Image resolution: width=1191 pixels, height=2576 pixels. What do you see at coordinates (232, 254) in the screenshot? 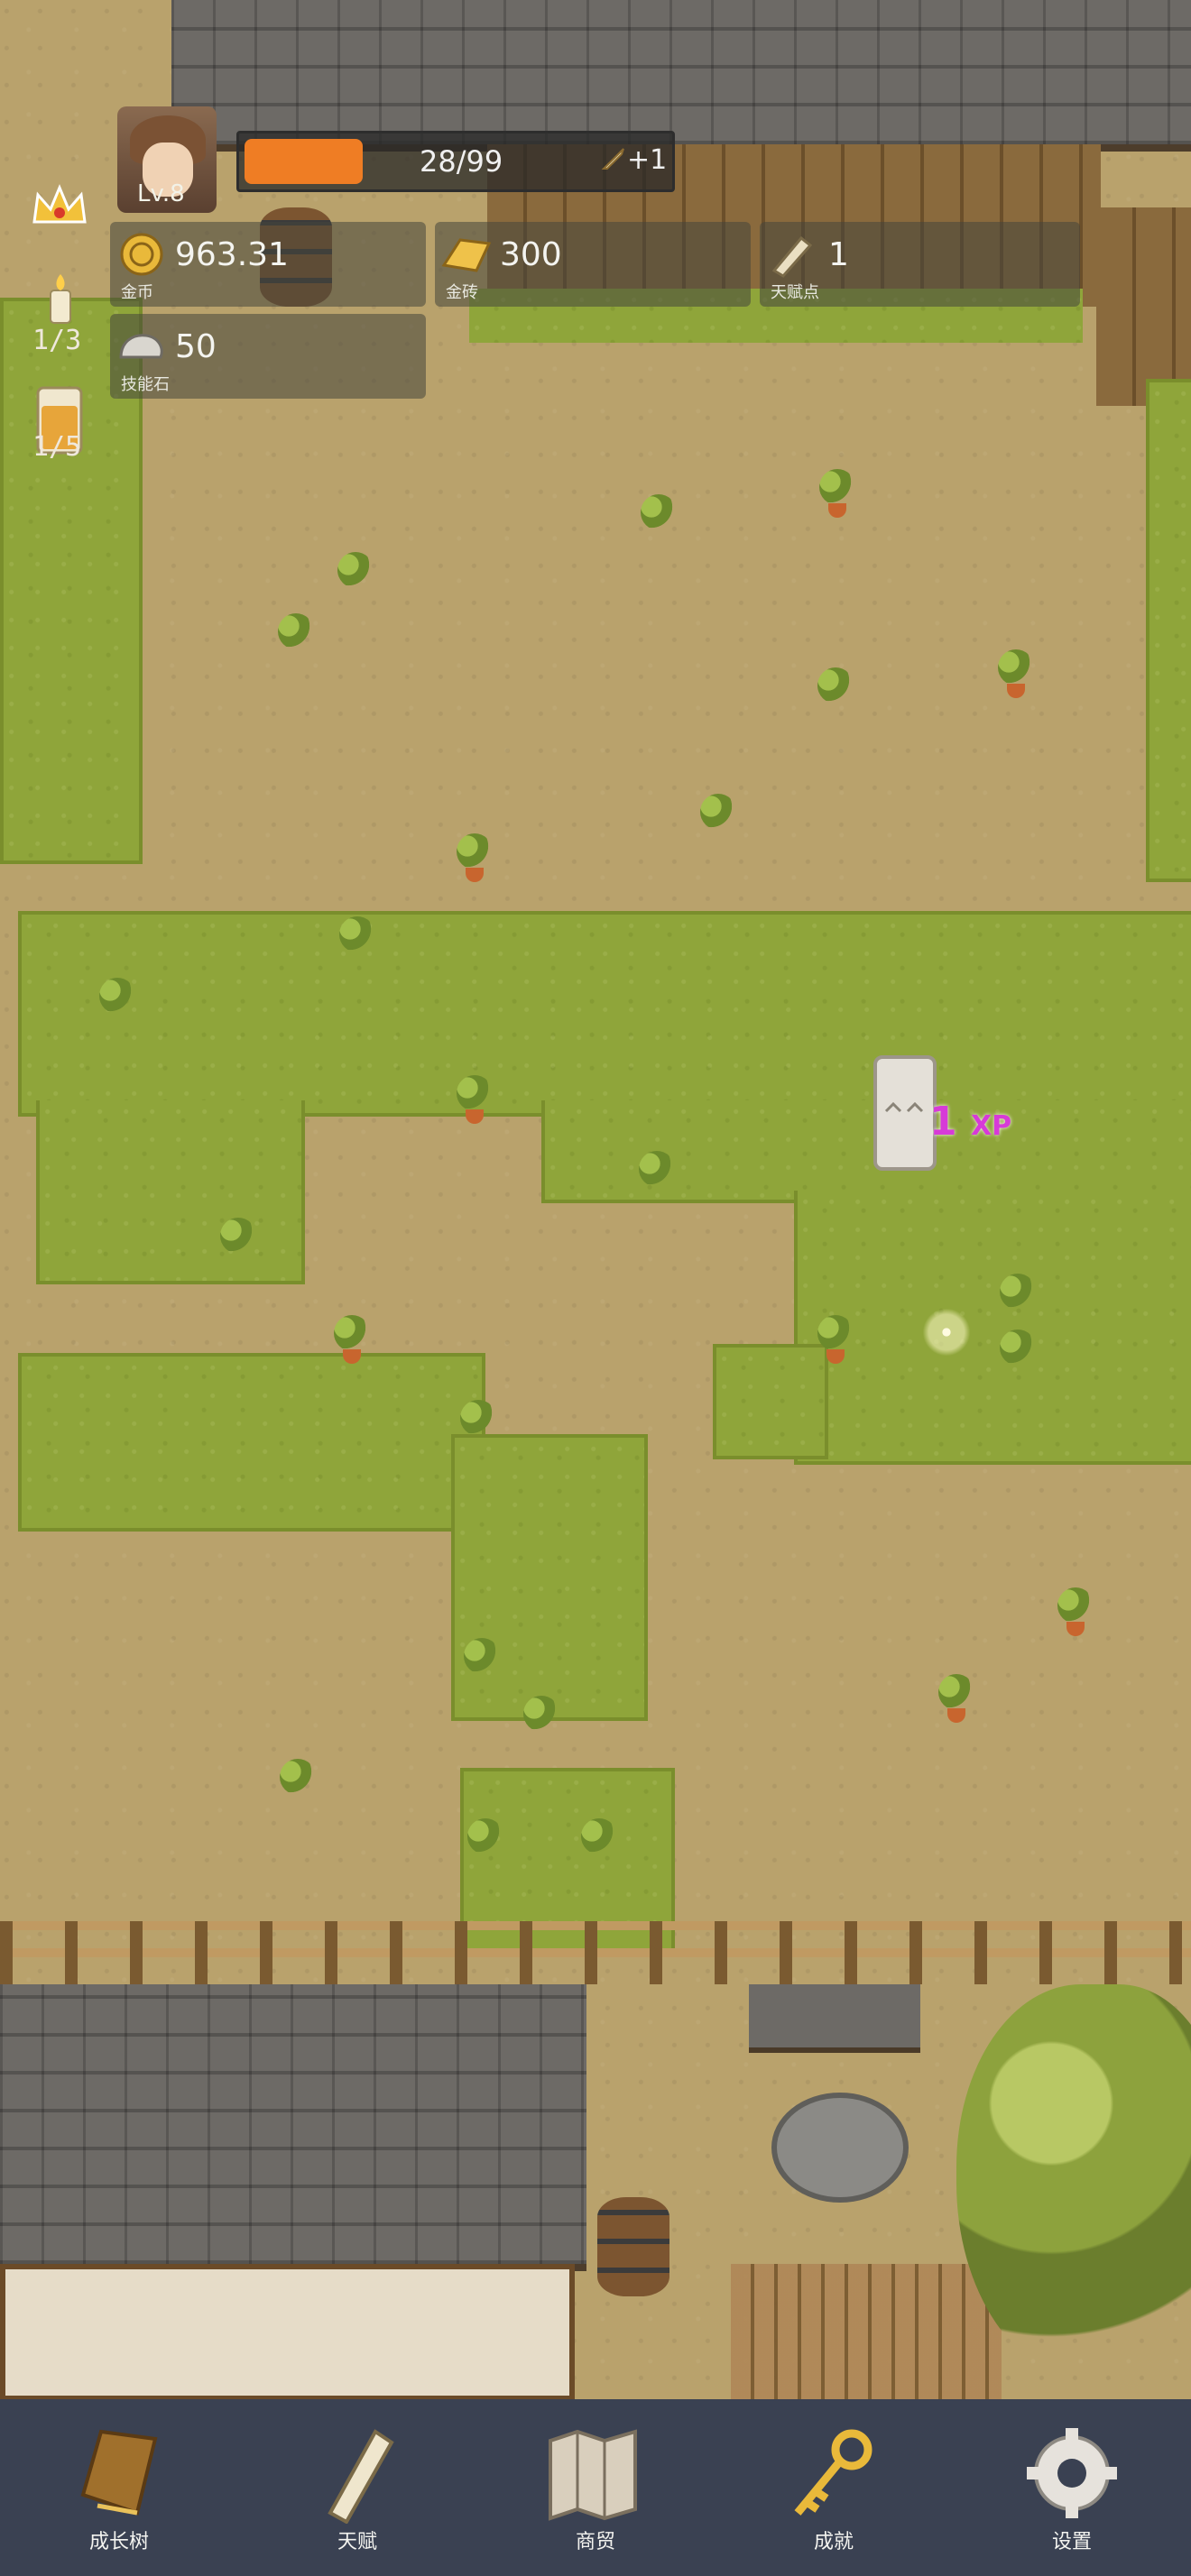
I see `coins-value: 963.31` at bounding box center [232, 254].